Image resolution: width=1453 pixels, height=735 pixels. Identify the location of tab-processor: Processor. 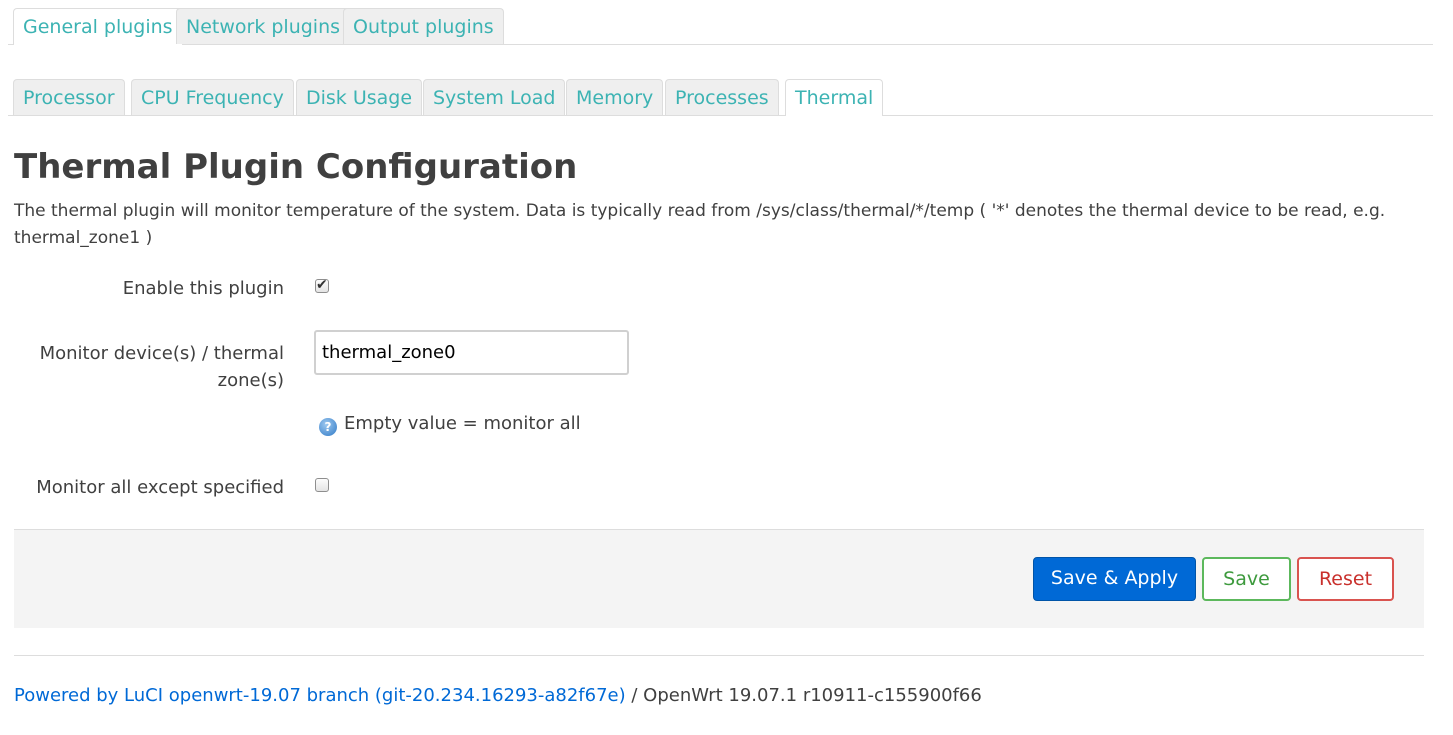
(69, 97).